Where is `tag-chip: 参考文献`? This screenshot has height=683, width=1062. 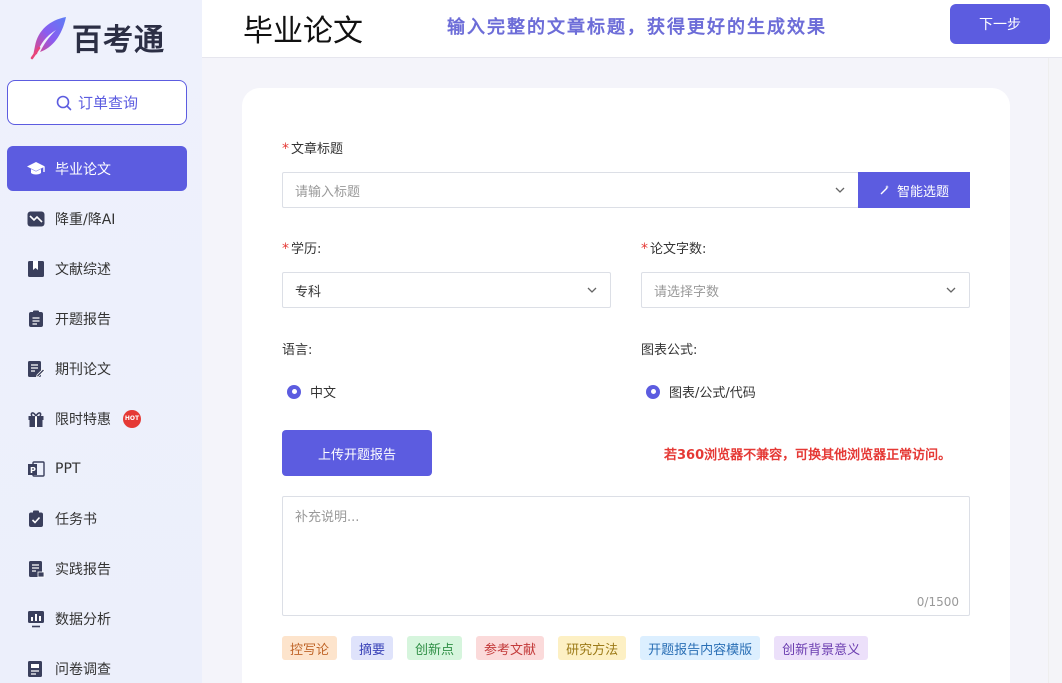
tag-chip: 参考文献 is located at coordinates (510, 648).